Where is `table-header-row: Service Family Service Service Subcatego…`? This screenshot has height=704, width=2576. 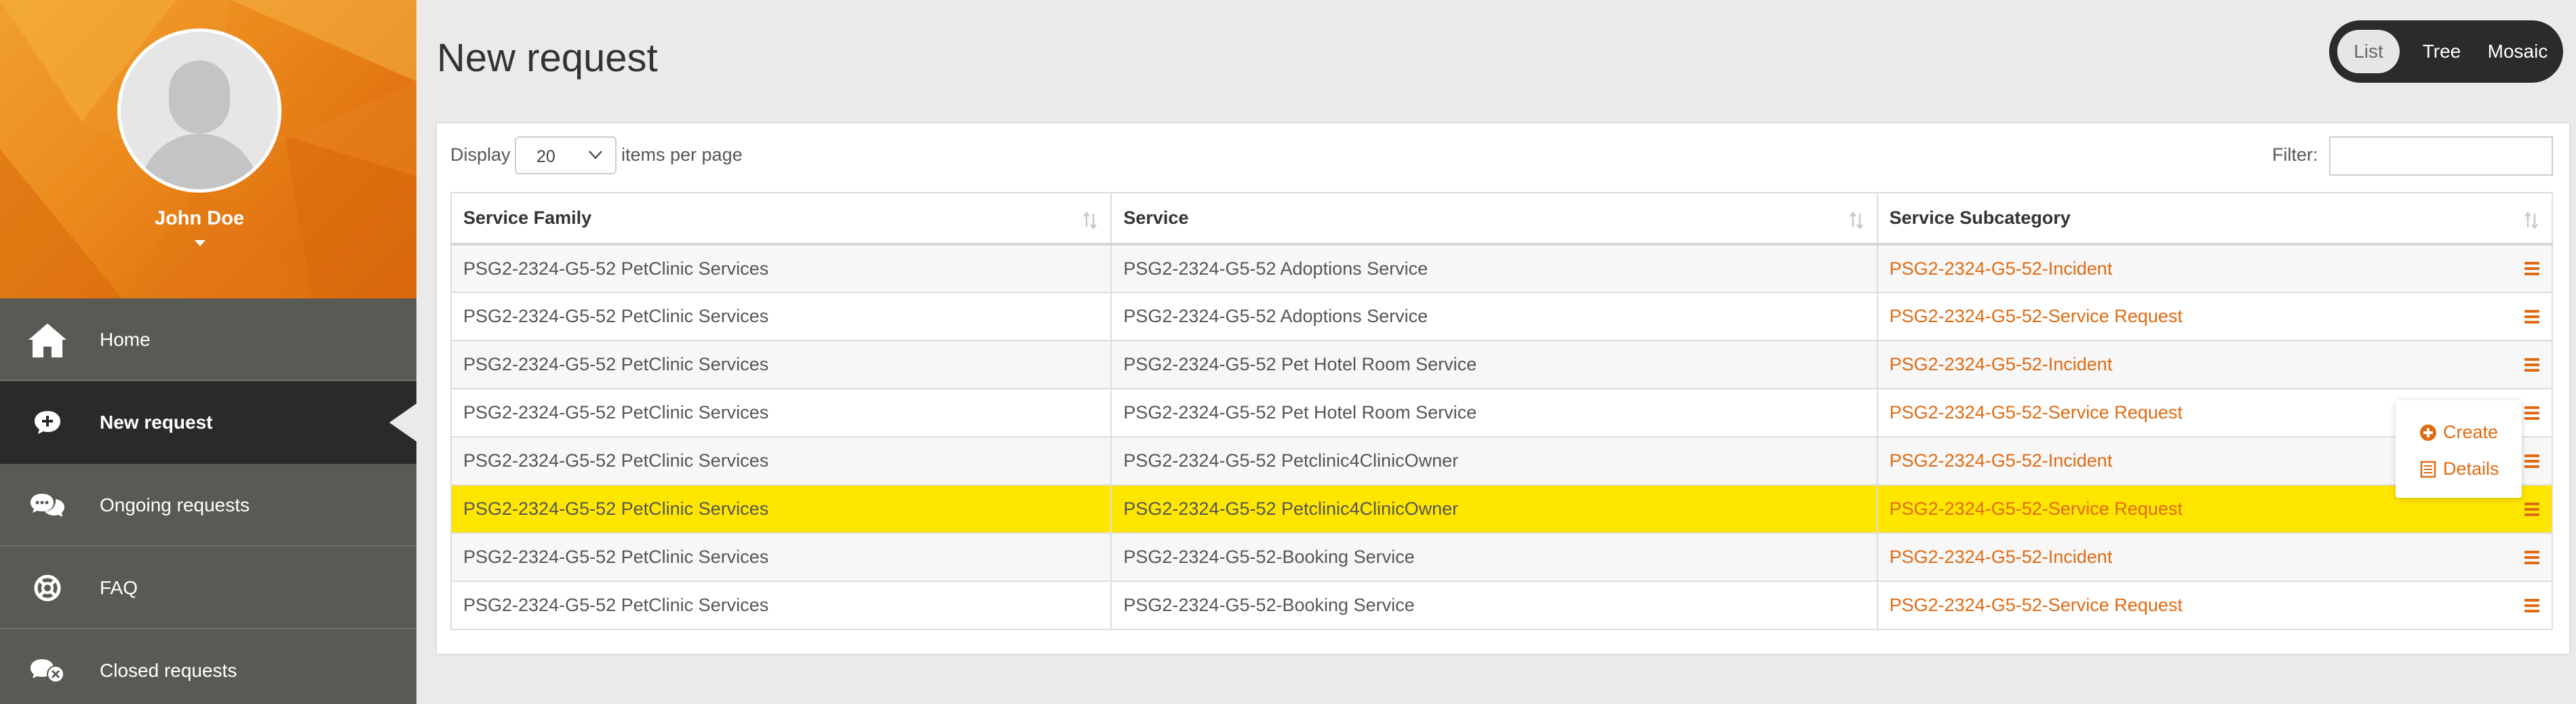
table-header-row: Service Family Service Service Subcatego… is located at coordinates (1502, 219).